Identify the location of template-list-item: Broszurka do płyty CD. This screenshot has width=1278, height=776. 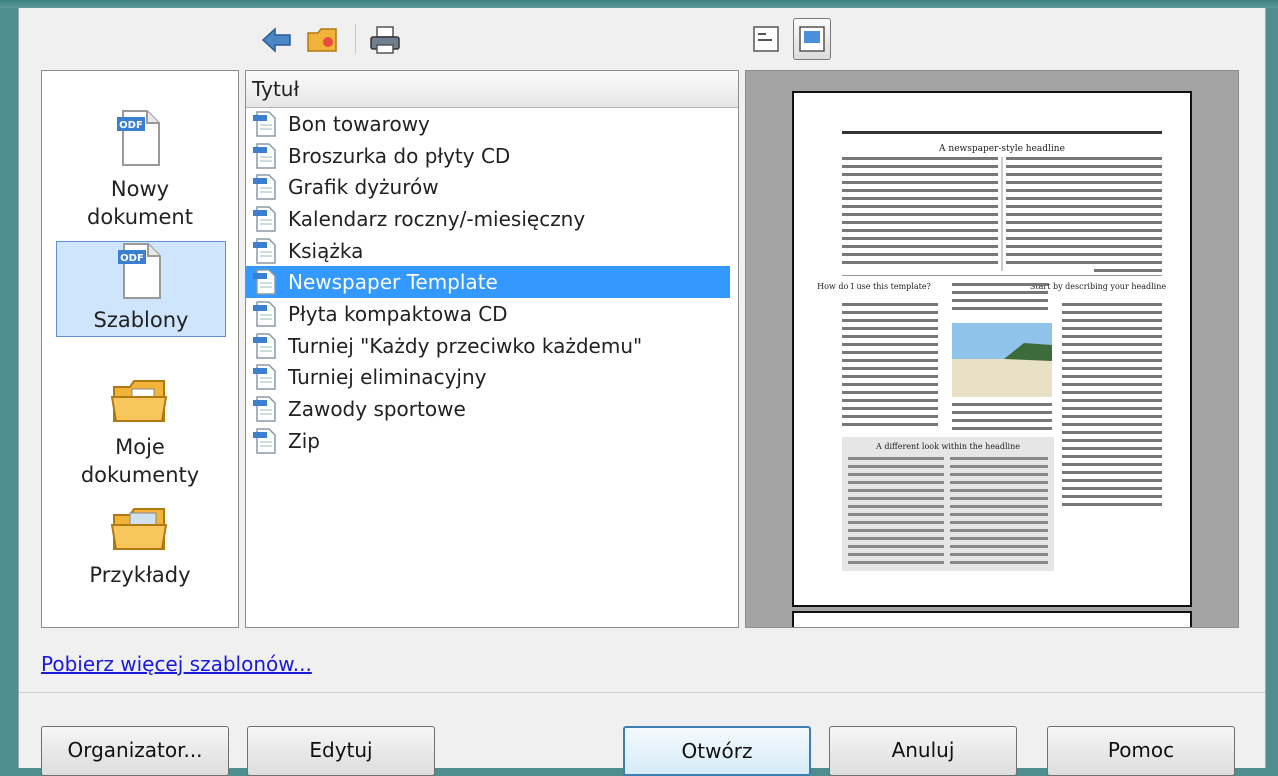
(492, 156).